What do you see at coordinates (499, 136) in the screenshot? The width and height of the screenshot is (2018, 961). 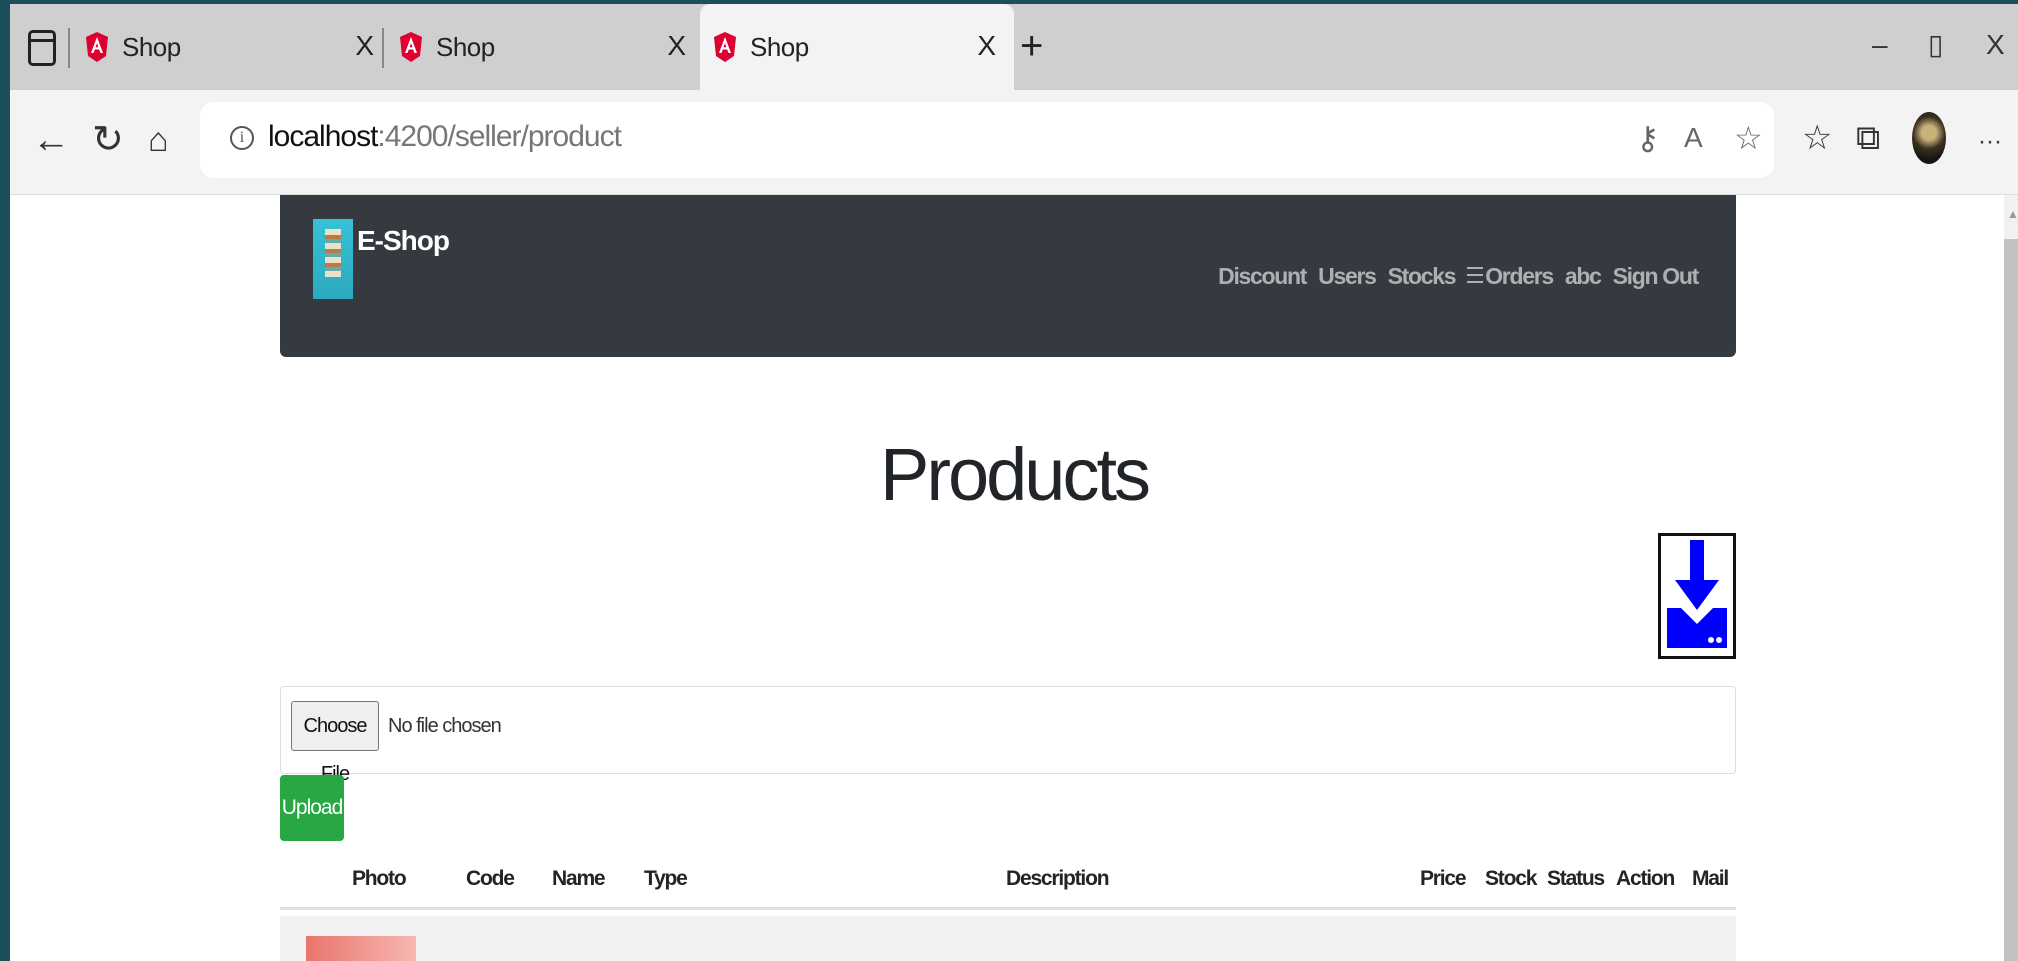 I see `url-path: :4200/seller/product` at bounding box center [499, 136].